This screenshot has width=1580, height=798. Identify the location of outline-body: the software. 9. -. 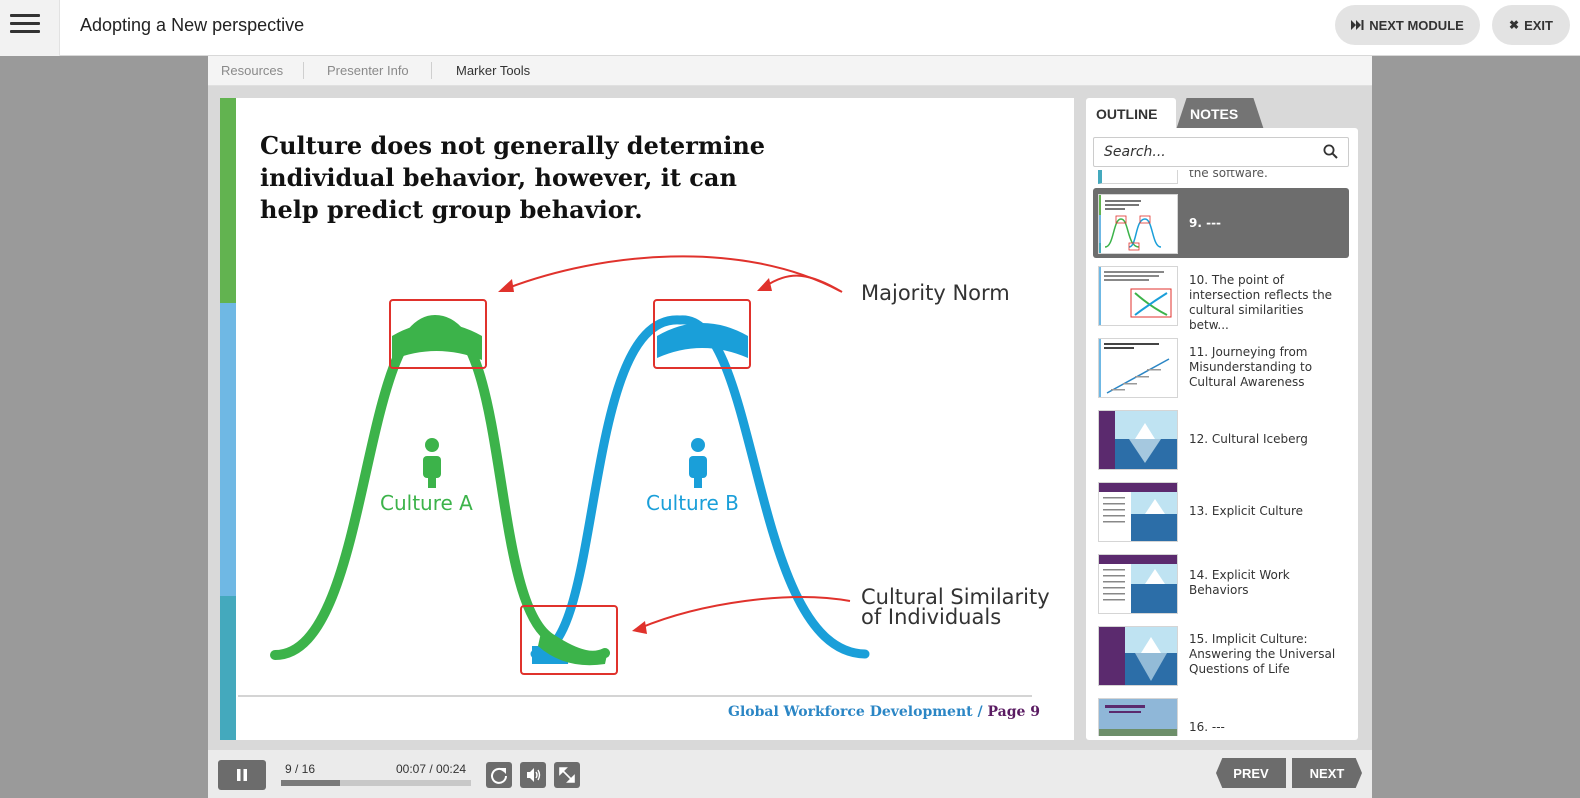
(1222, 434).